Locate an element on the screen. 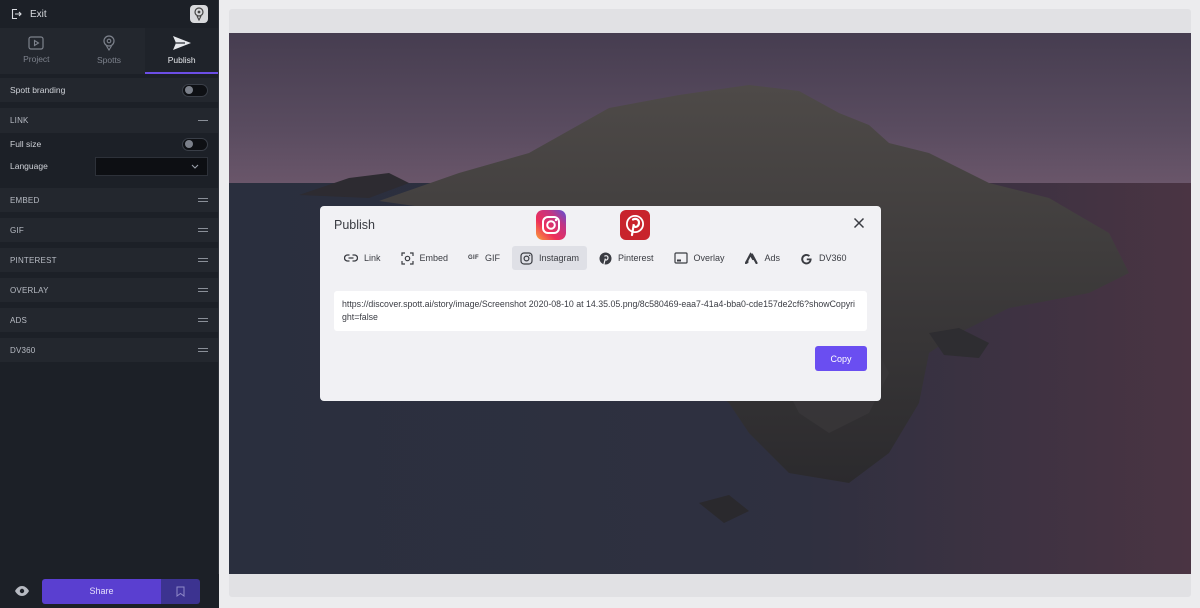  copy-label: Copy is located at coordinates (841, 358).